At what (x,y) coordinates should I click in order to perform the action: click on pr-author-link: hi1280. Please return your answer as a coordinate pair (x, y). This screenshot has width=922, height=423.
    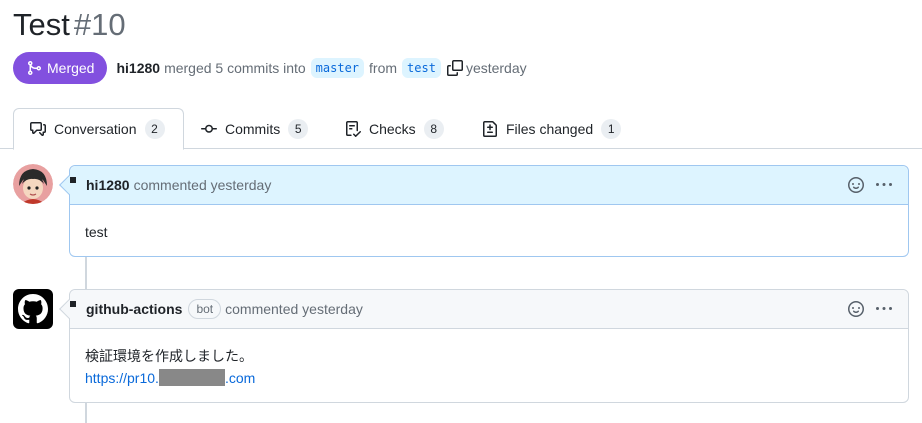
    Looking at the image, I should click on (138, 68).